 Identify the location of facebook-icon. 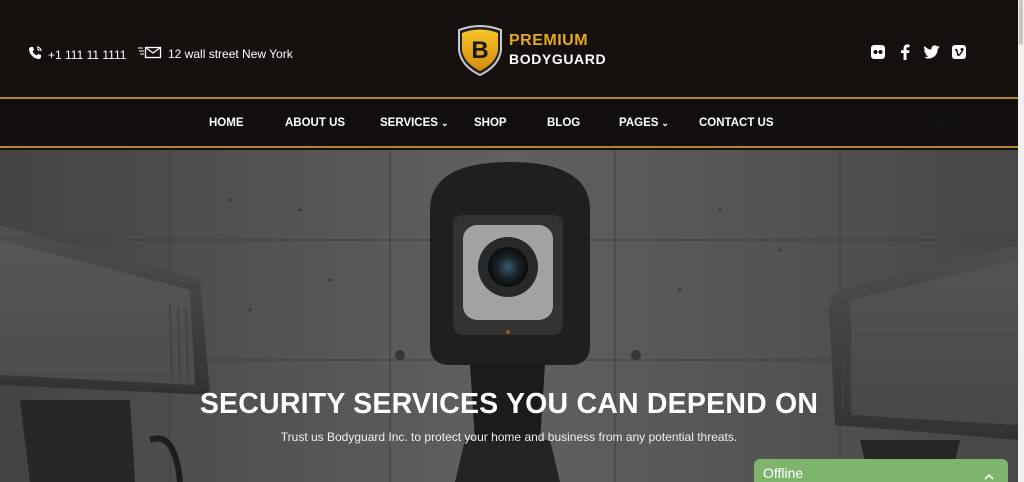
(905, 52).